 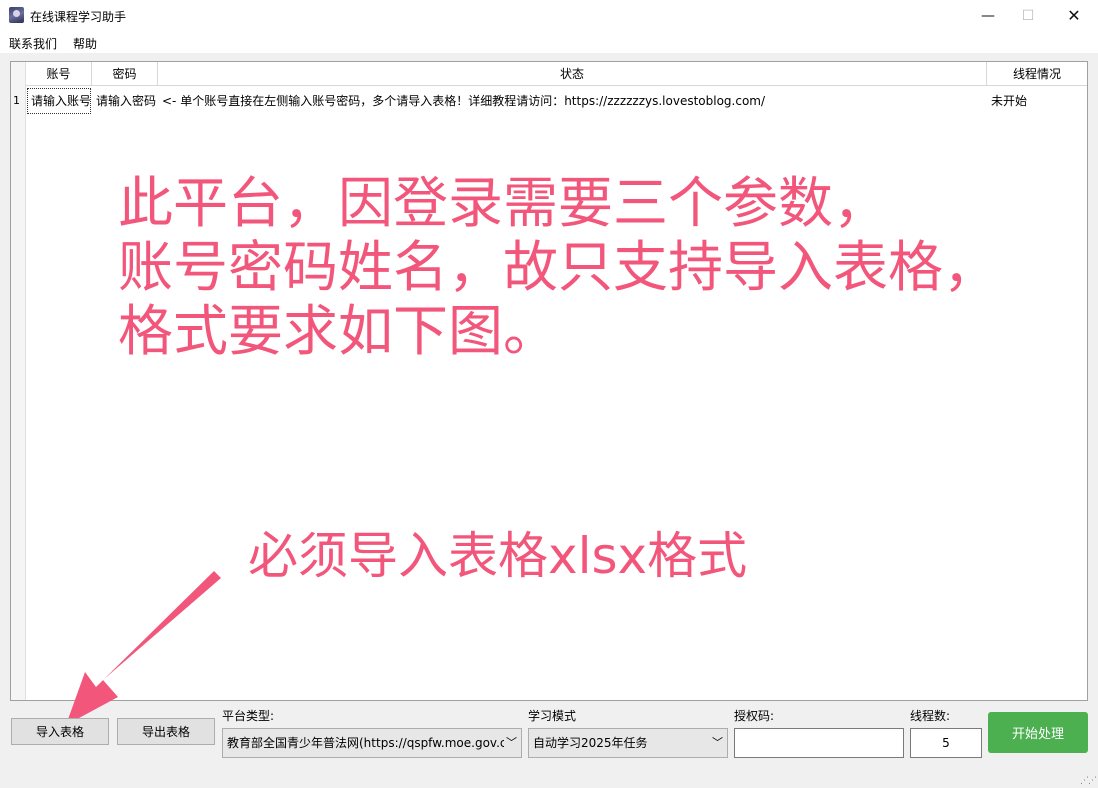 What do you see at coordinates (930, 716) in the screenshot?
I see `thread-count-label: 线程数:` at bounding box center [930, 716].